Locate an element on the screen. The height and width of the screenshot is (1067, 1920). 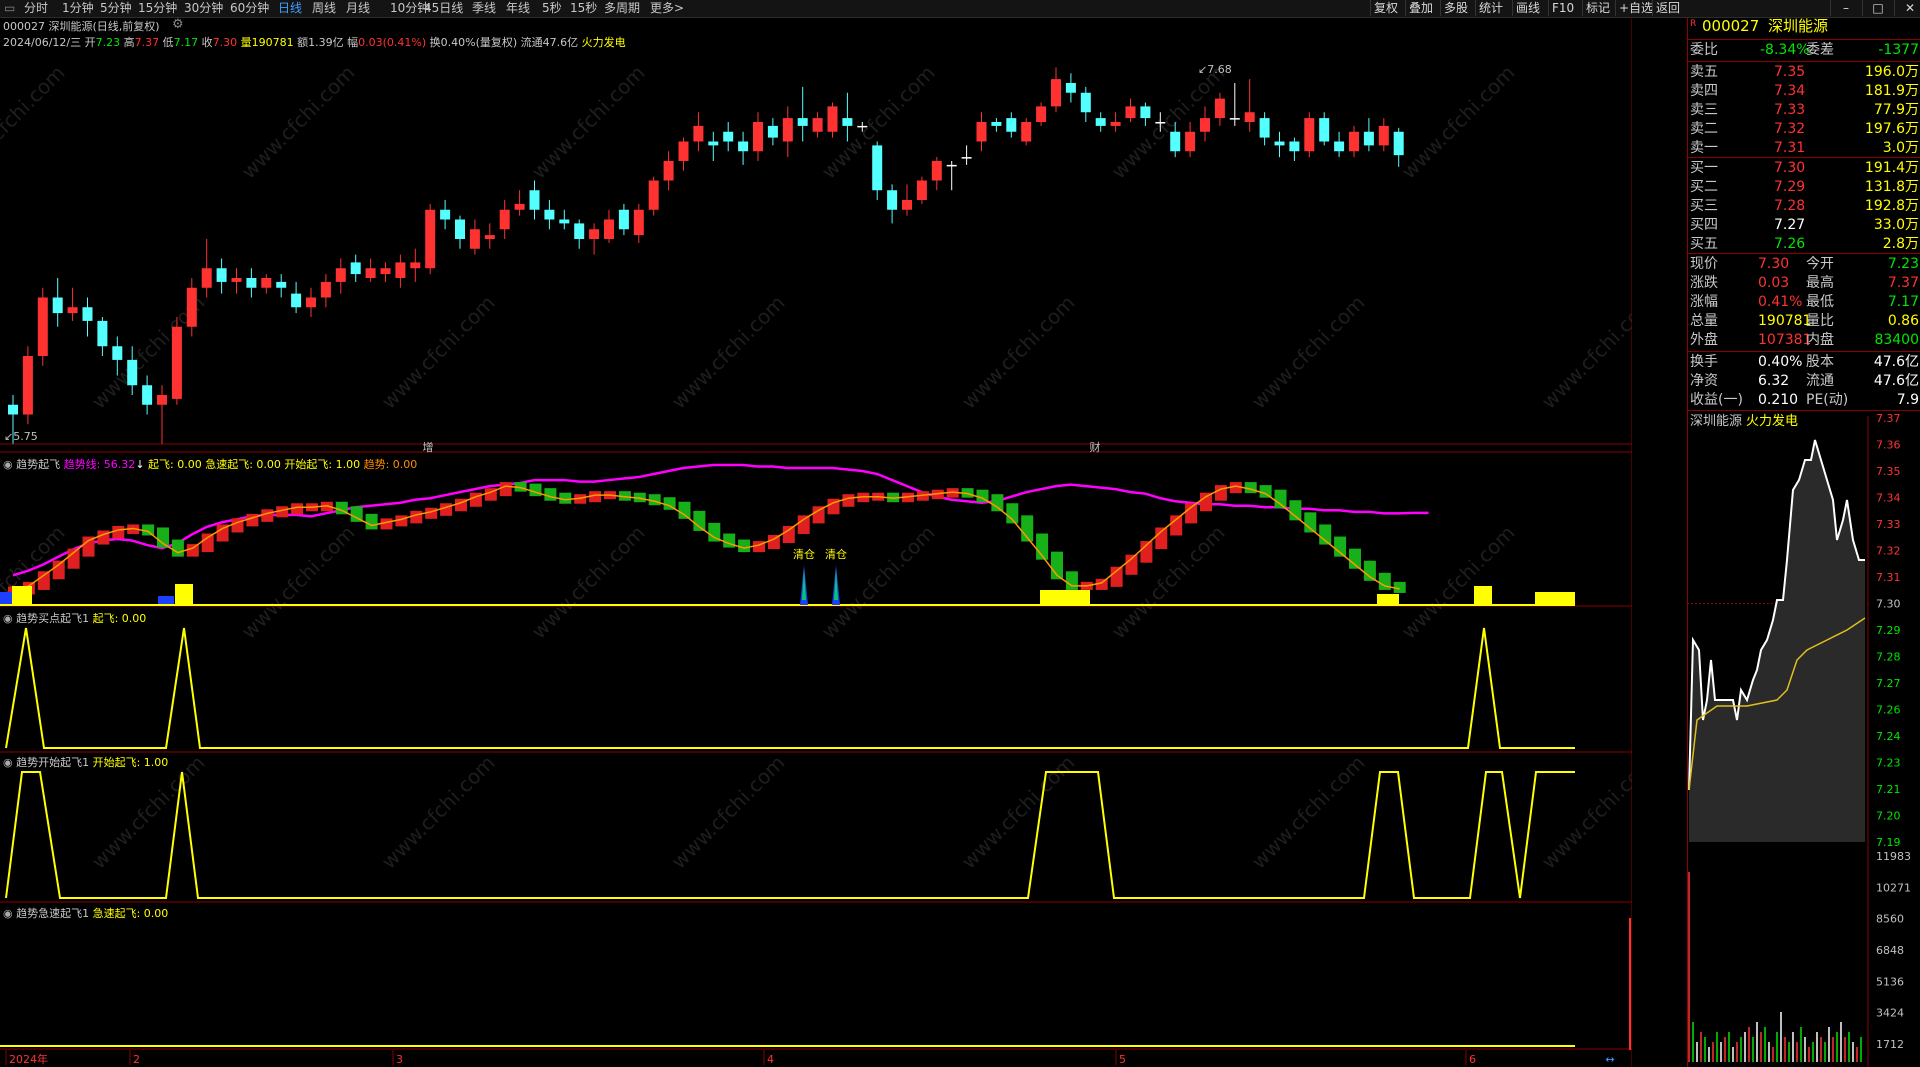
mini-vol-label: 10271 is located at coordinates (1893, 887).